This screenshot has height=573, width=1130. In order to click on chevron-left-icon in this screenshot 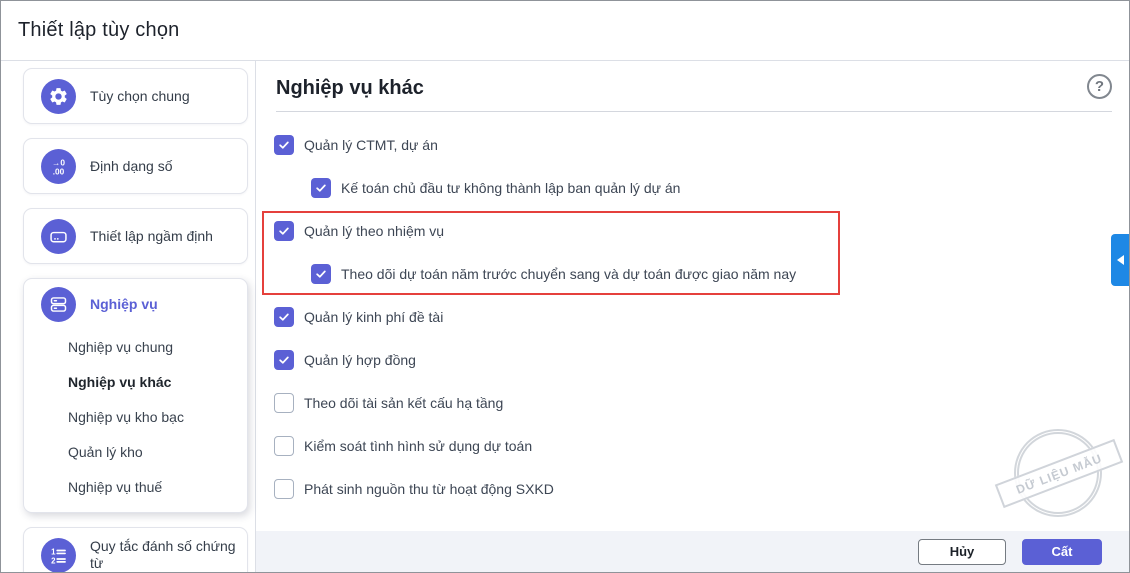, I will do `click(1120, 260)`.